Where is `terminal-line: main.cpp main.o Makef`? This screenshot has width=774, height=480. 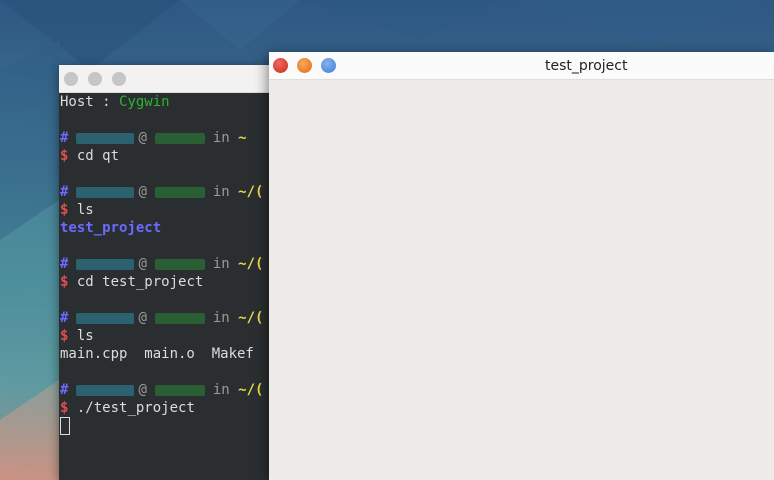
terminal-line: main.cpp main.o Makef is located at coordinates (174, 354).